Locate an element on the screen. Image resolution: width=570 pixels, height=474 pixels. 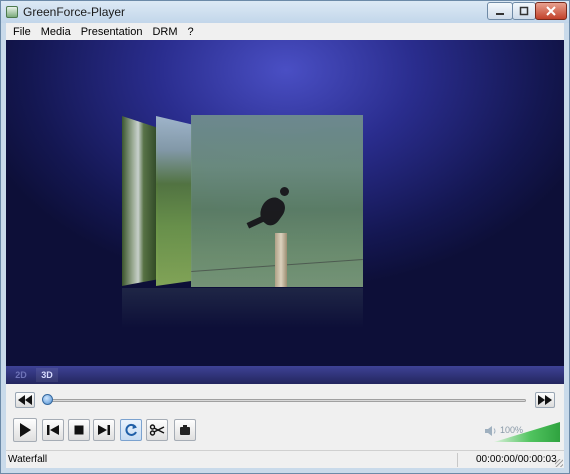
maximize-button is located at coordinates (524, 11).